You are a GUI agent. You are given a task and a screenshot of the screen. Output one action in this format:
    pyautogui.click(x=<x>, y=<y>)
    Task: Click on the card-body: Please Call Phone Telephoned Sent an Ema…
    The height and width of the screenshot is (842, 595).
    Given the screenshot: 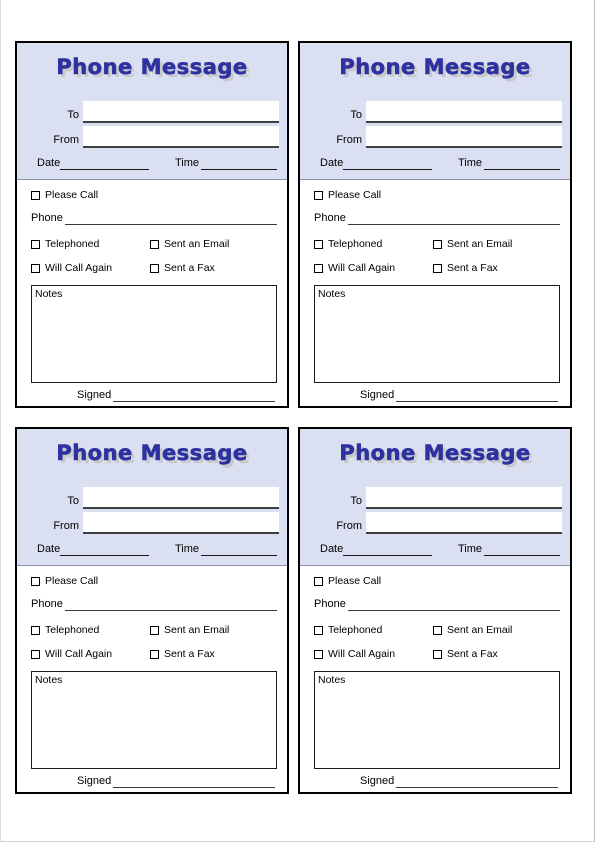 What is the action you would take?
    pyautogui.click(x=435, y=293)
    